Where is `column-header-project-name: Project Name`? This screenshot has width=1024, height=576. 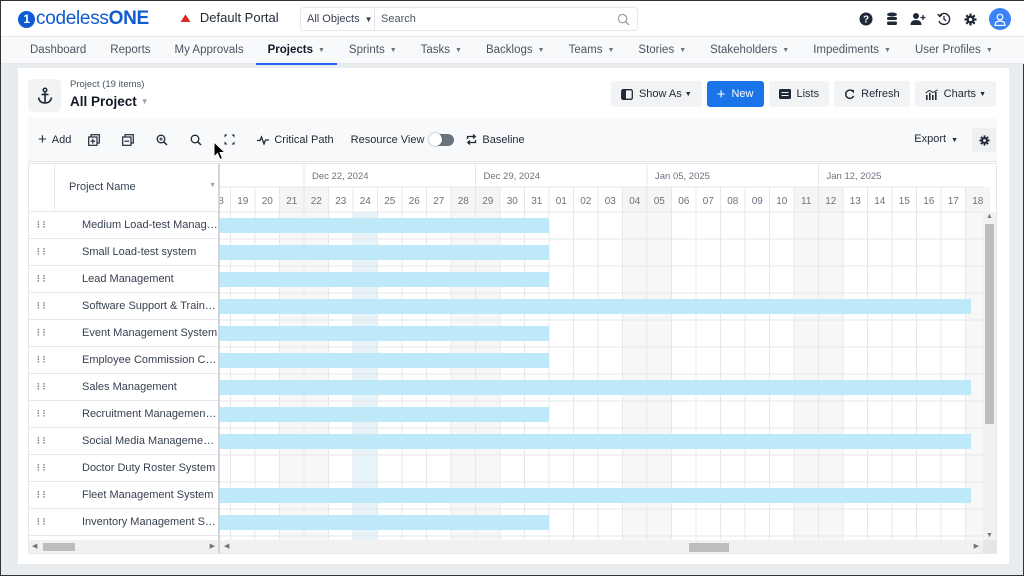 column-header-project-name: Project Name is located at coordinates (102, 187).